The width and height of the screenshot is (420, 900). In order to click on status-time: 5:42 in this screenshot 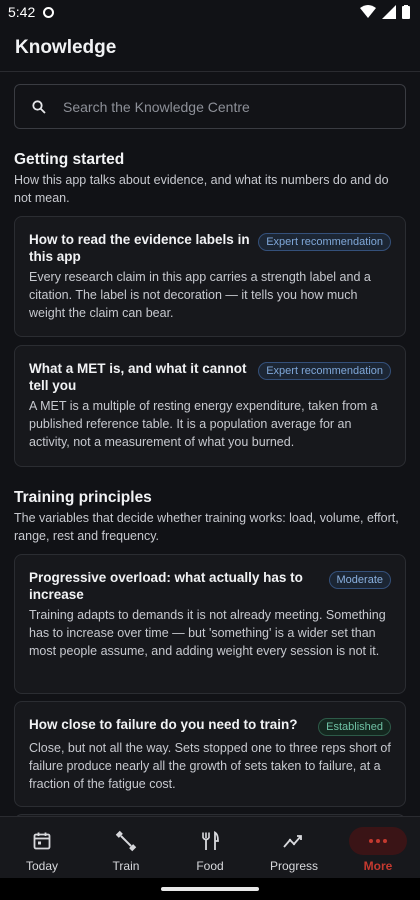, I will do `click(22, 12)`.